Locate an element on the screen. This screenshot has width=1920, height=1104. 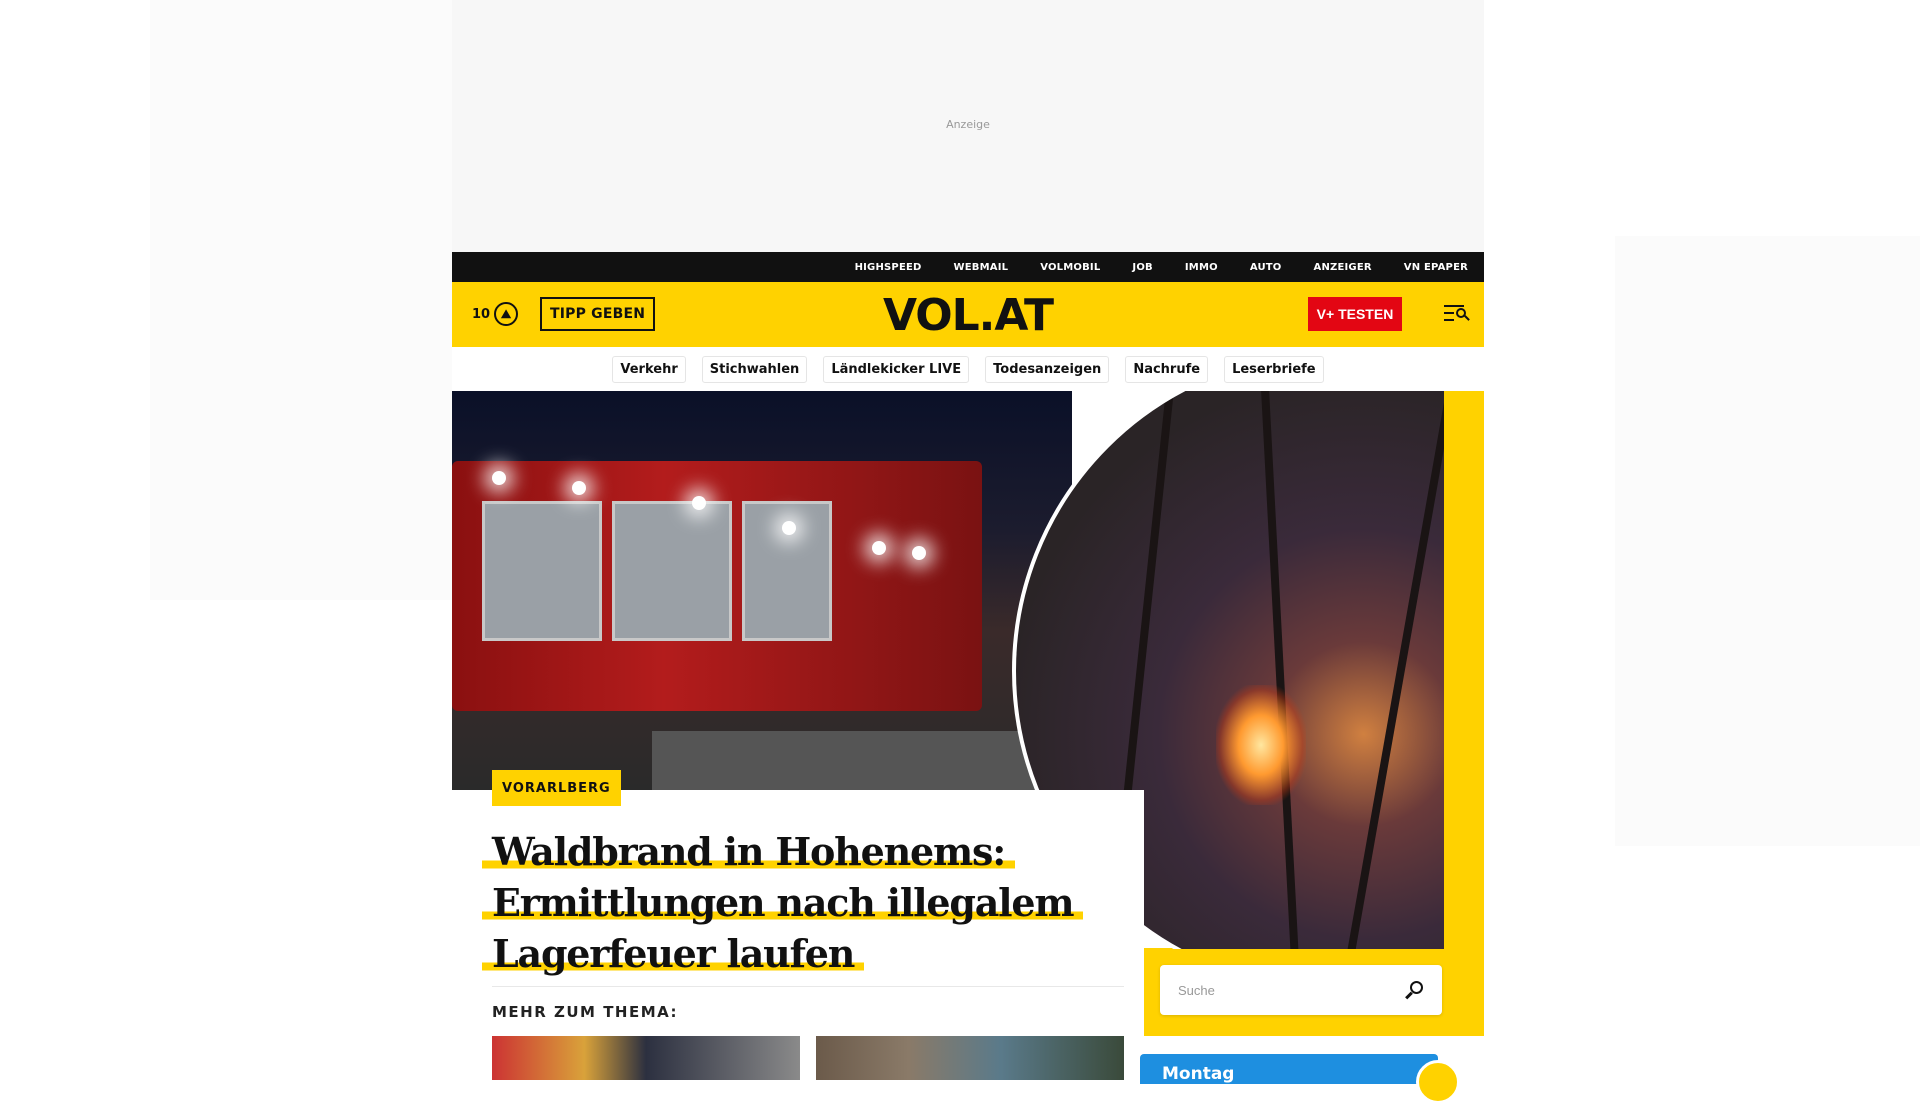
topbar-link-job: JOB is located at coordinates (1142, 267).